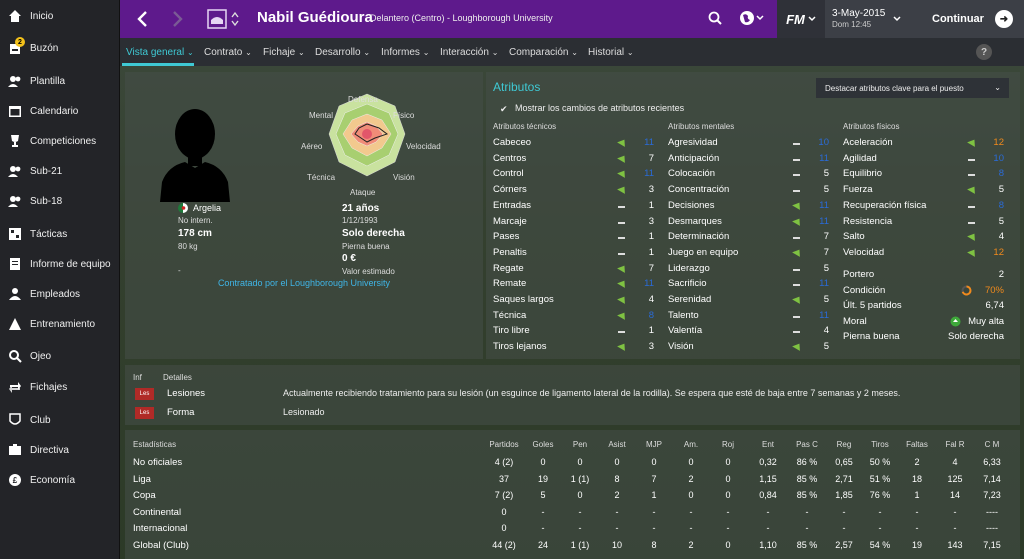  I want to click on attribute-row: Tiro libre 1, so click(575, 330).